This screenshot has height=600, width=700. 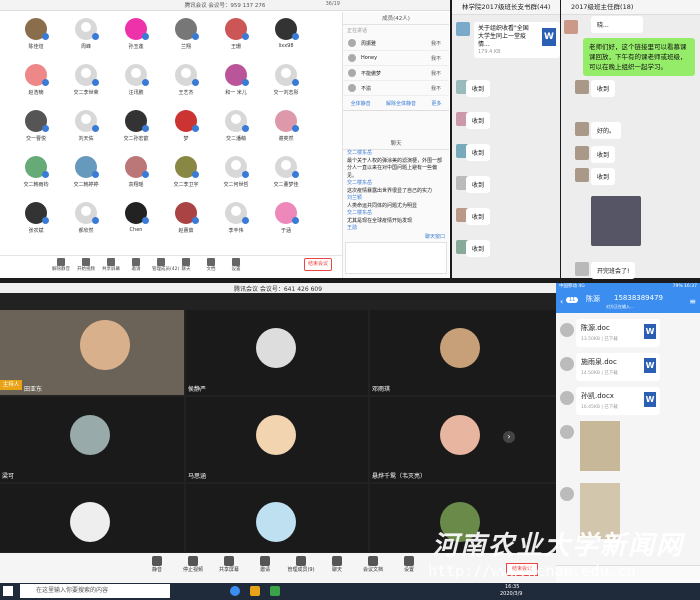 What do you see at coordinates (92, 439) in the screenshot?
I see `video-tile: 梁可` at bounding box center [92, 439].